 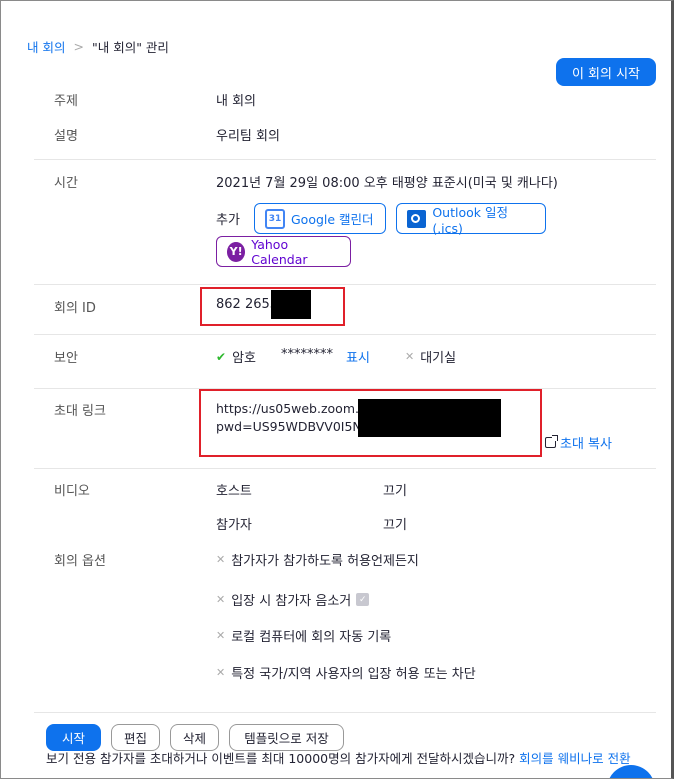 What do you see at coordinates (387, 183) in the screenshot?
I see `time-value: 2021년 7월 29일 08:00 오후 태평양 표준시(미국 및 캐나다)` at bounding box center [387, 183].